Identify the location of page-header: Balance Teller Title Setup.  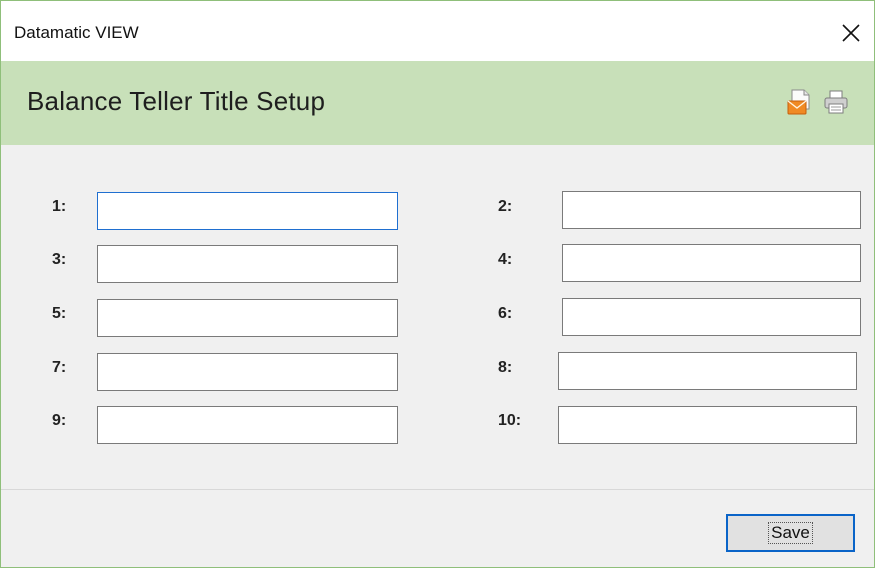
(437, 103).